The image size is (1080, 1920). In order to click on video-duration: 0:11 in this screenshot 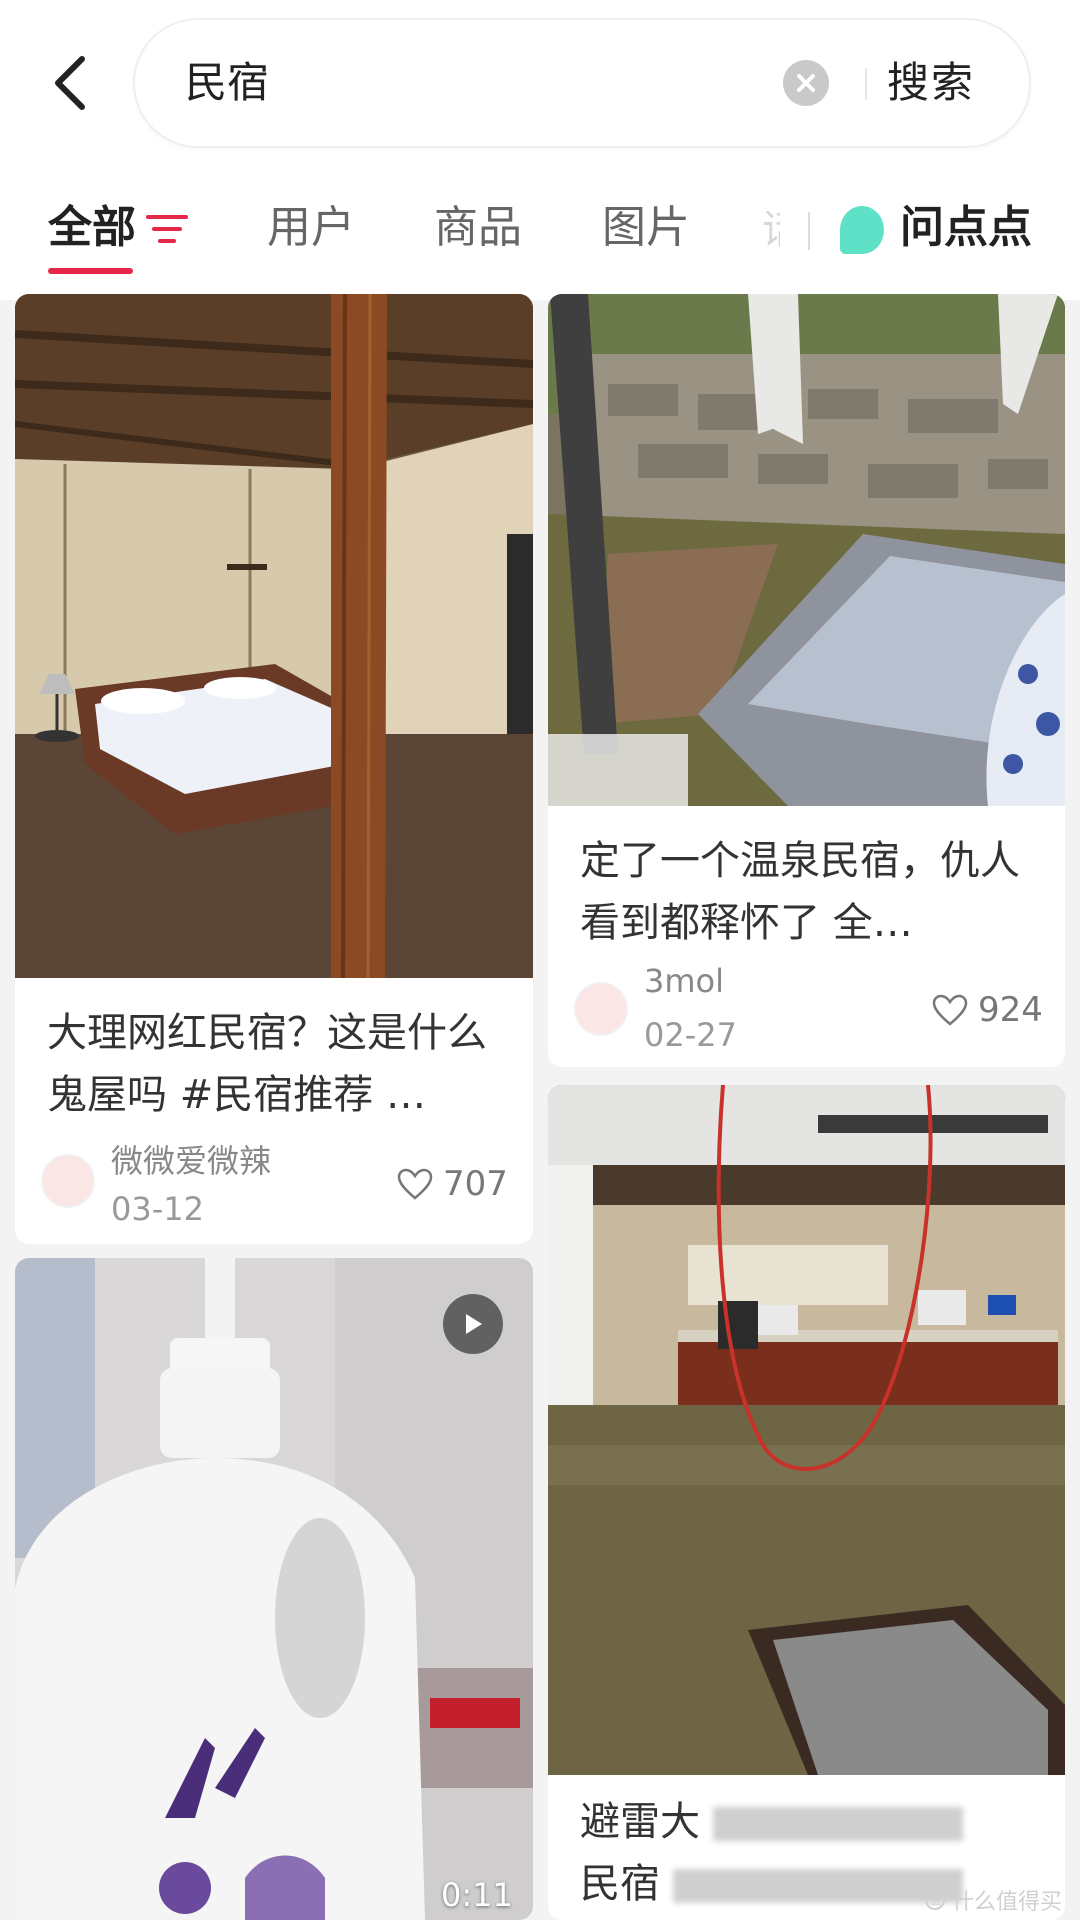, I will do `click(477, 1895)`.